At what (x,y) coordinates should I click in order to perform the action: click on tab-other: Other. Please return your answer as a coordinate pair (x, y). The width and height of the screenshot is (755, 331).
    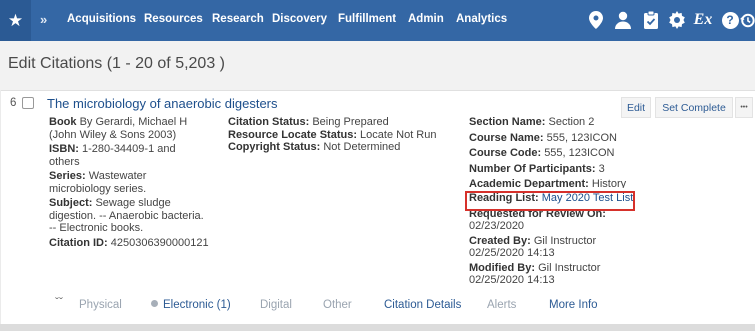
    Looking at the image, I should click on (337, 305).